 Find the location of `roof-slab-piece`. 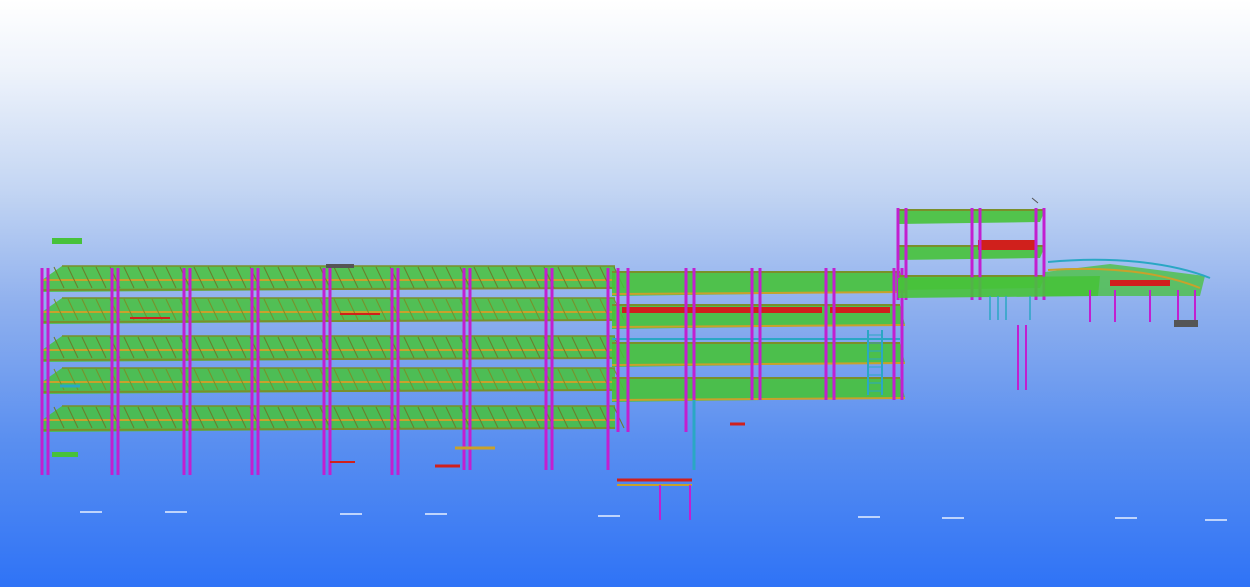

roof-slab-piece is located at coordinates (67, 241).